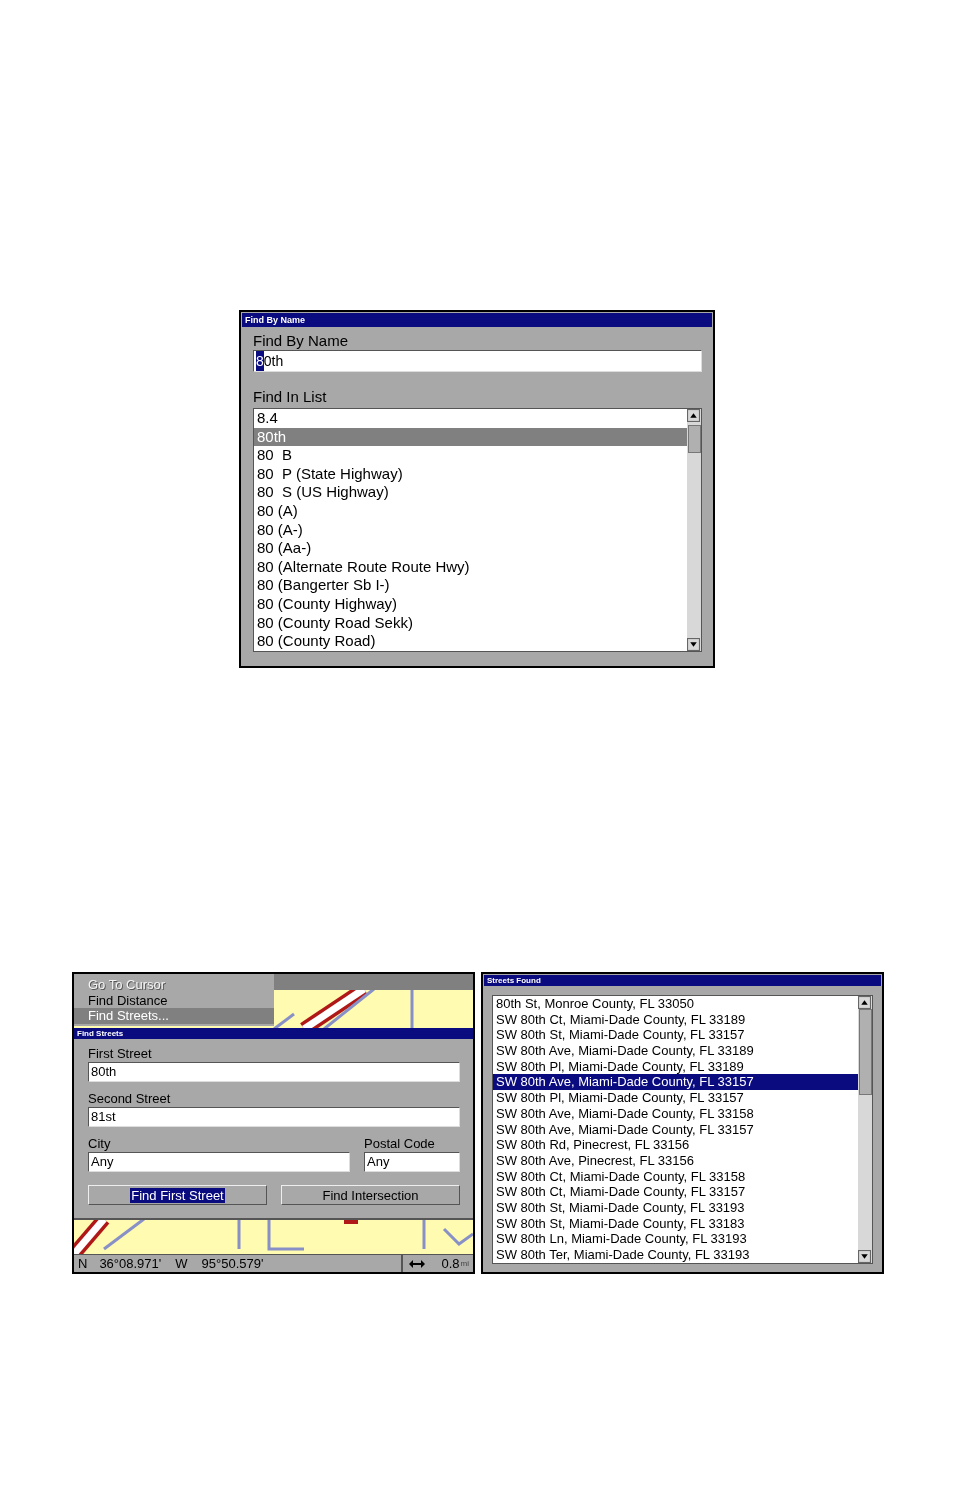 Image resolution: width=954 pixels, height=1486 pixels. I want to click on list-item: 80 (Bangerter Sb I-), so click(470, 585).